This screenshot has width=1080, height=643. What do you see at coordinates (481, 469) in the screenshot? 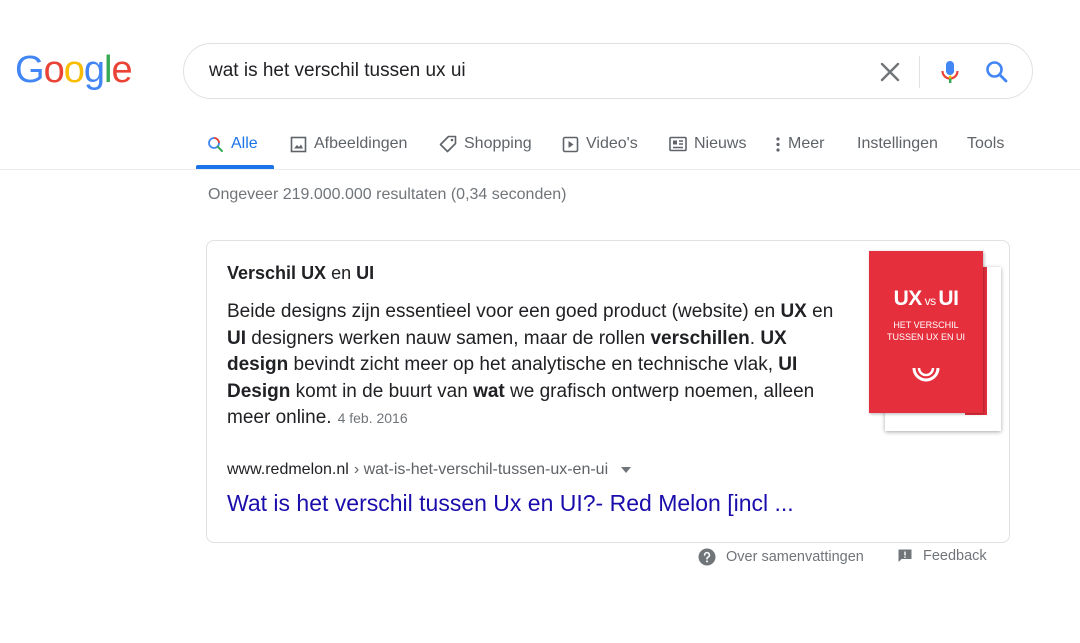
I see `cite-path: › wat-is-het-verschil-tussen-ux-en-ui` at bounding box center [481, 469].